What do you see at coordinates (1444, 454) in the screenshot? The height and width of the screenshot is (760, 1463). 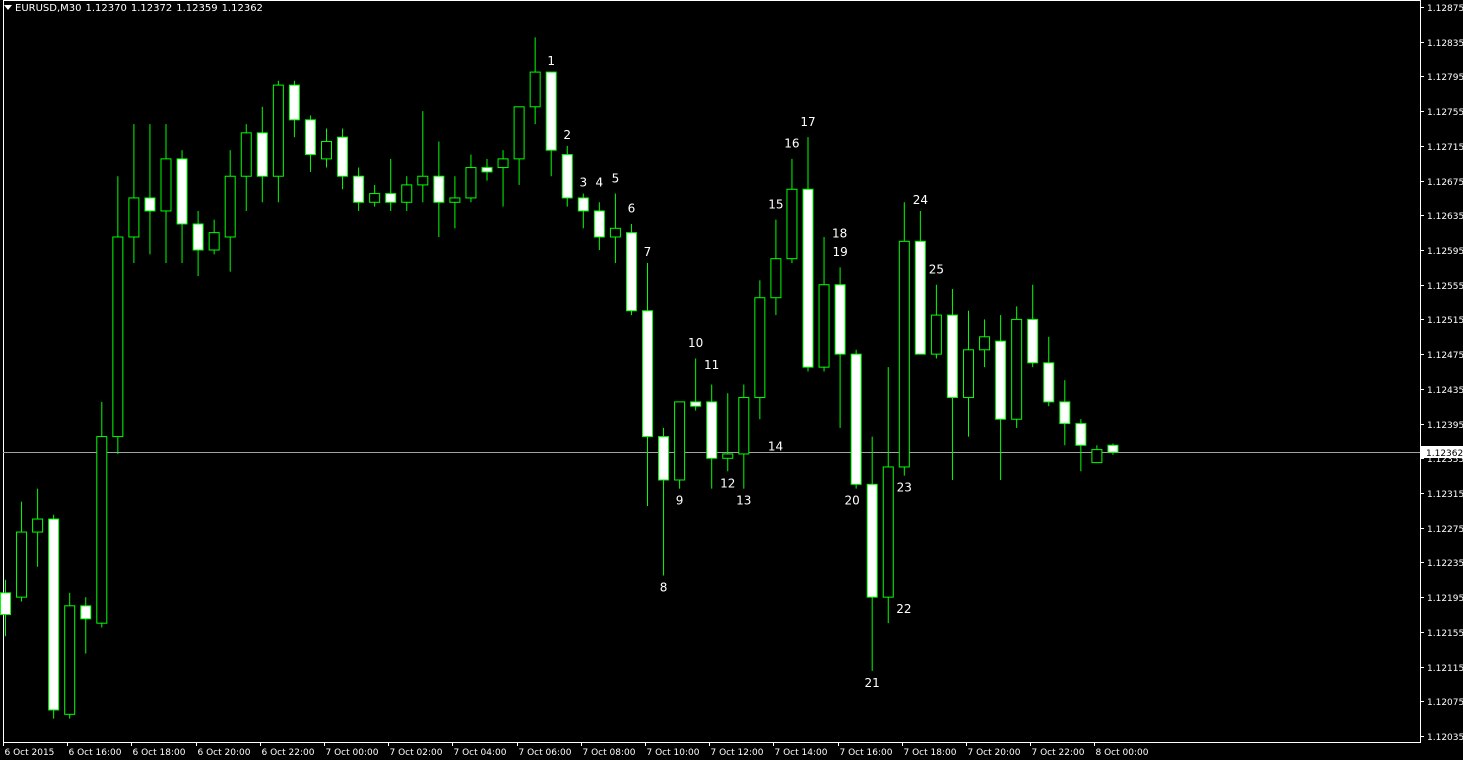 I see `price-tag-label: 1.12362` at bounding box center [1444, 454].